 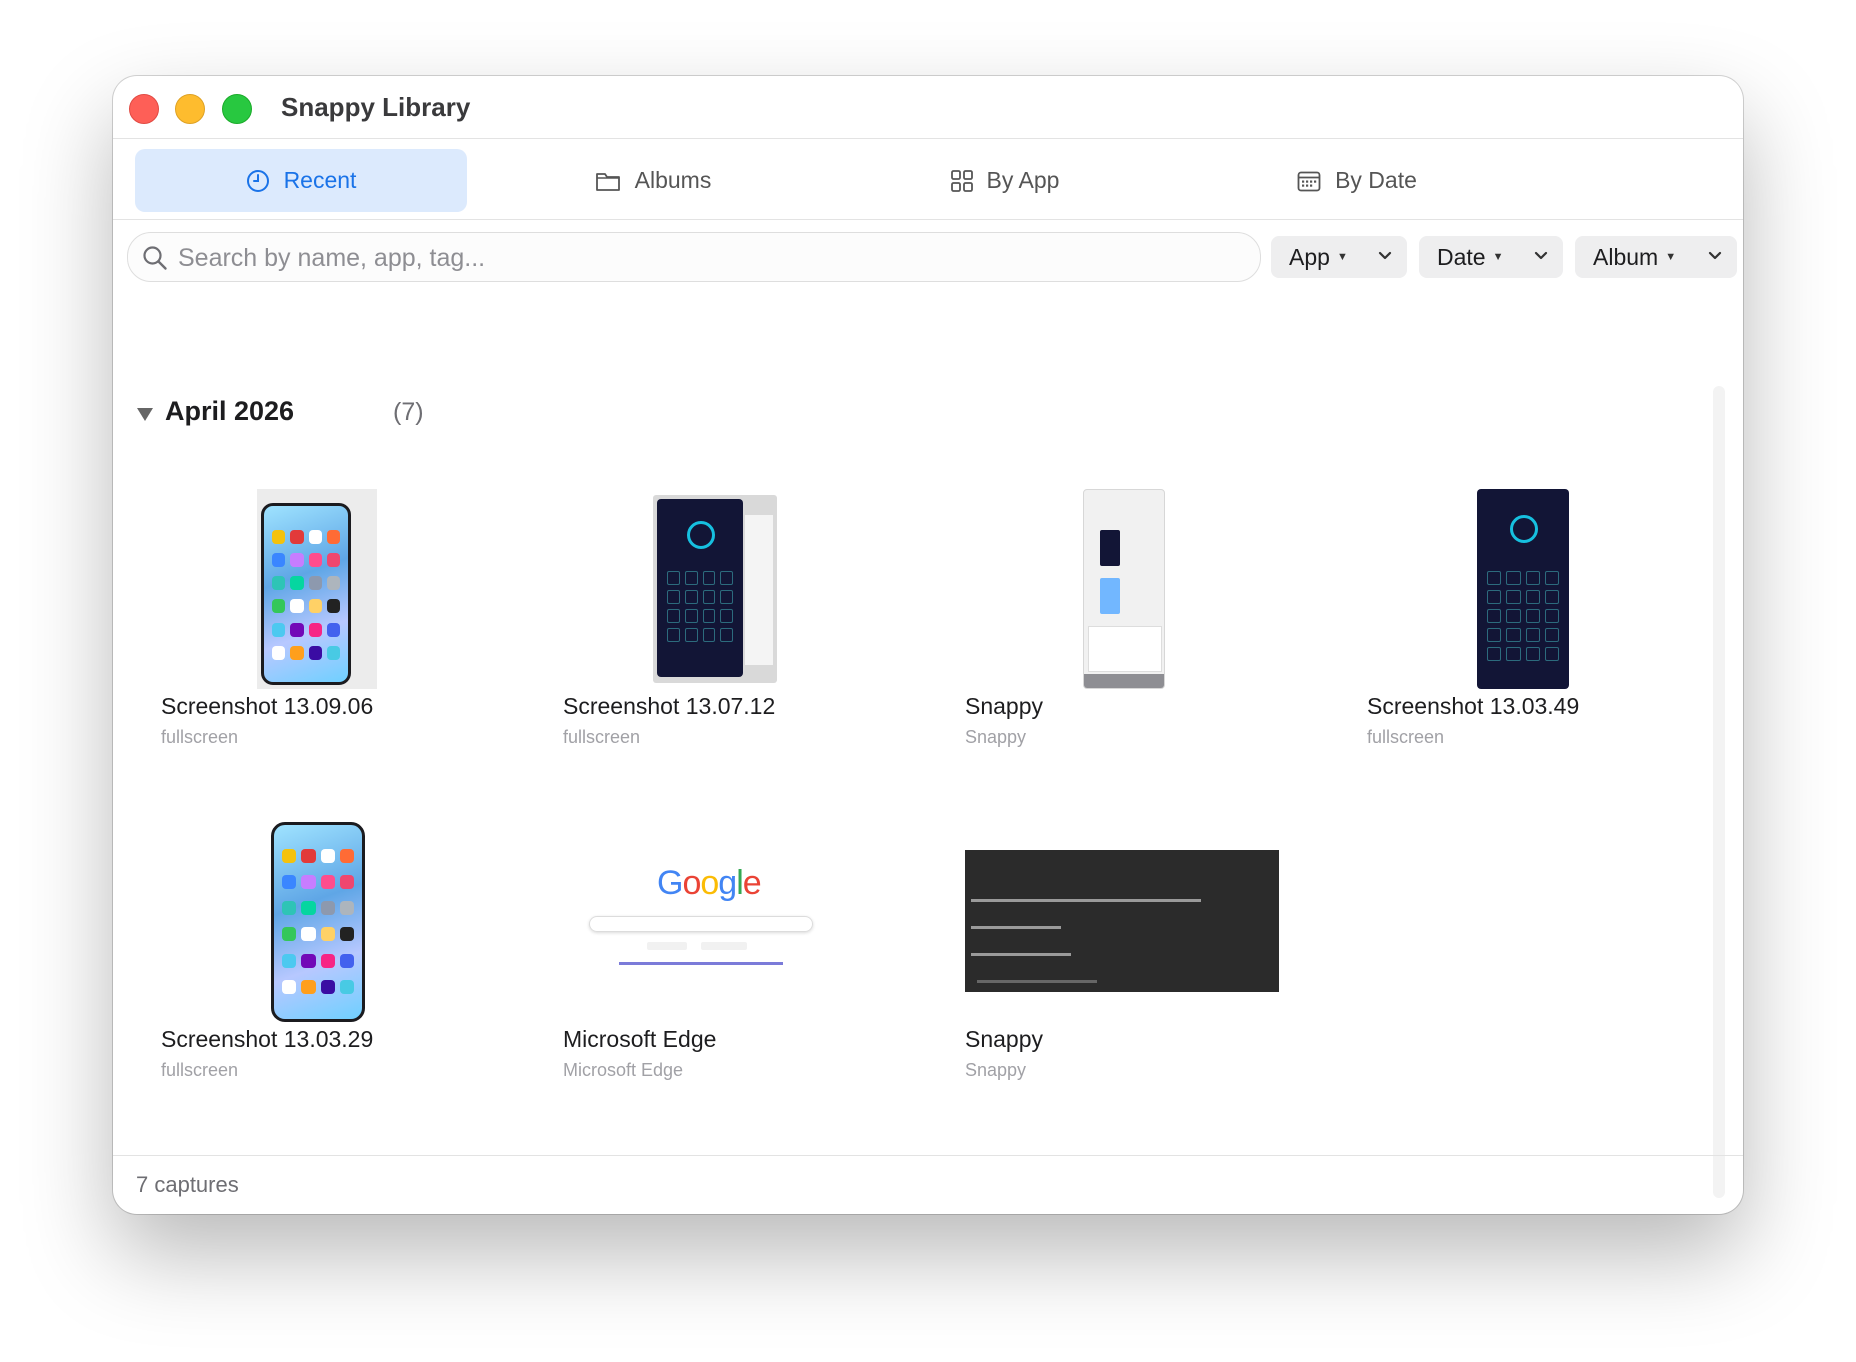 I want to click on minimize-window-button, so click(x=190, y=109).